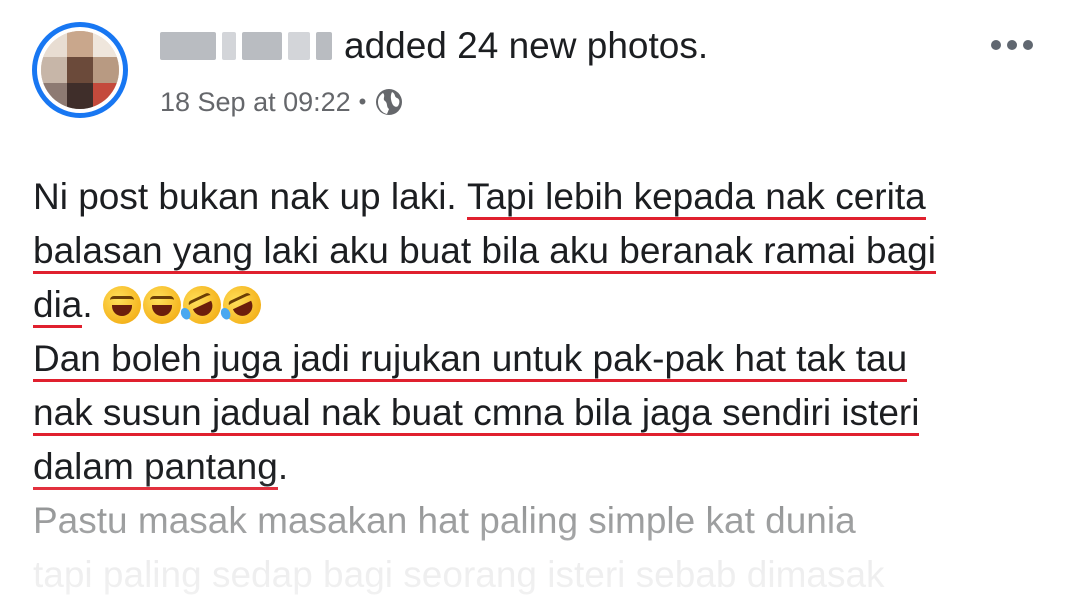  What do you see at coordinates (58, 305) in the screenshot?
I see `underlined-text: dia` at bounding box center [58, 305].